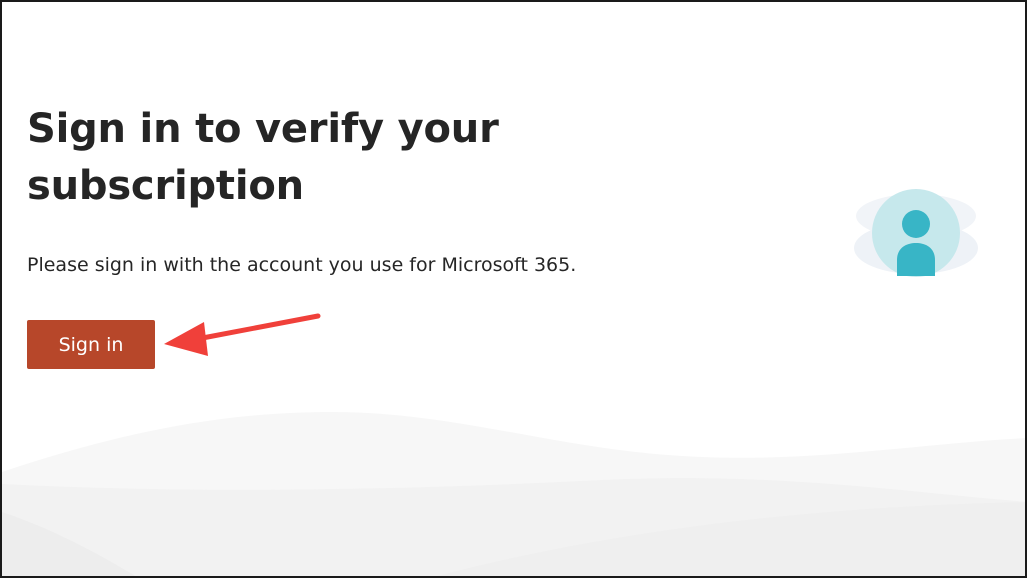  What do you see at coordinates (263, 157) in the screenshot?
I see `page-title: Sign in to verify your subscription` at bounding box center [263, 157].